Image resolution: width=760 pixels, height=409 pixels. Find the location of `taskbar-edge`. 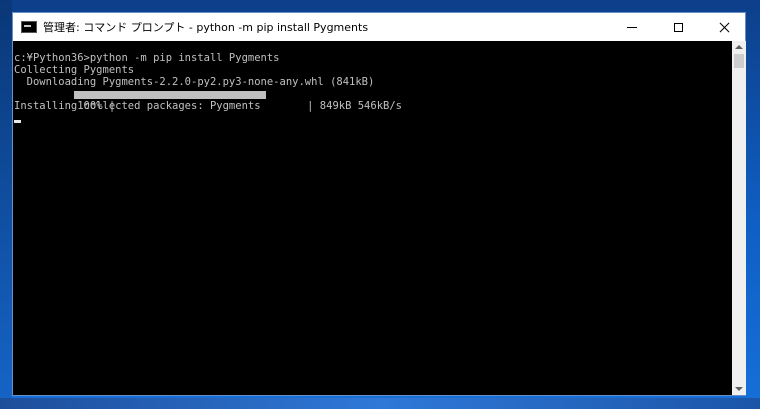

taskbar-edge is located at coordinates (380, 403).